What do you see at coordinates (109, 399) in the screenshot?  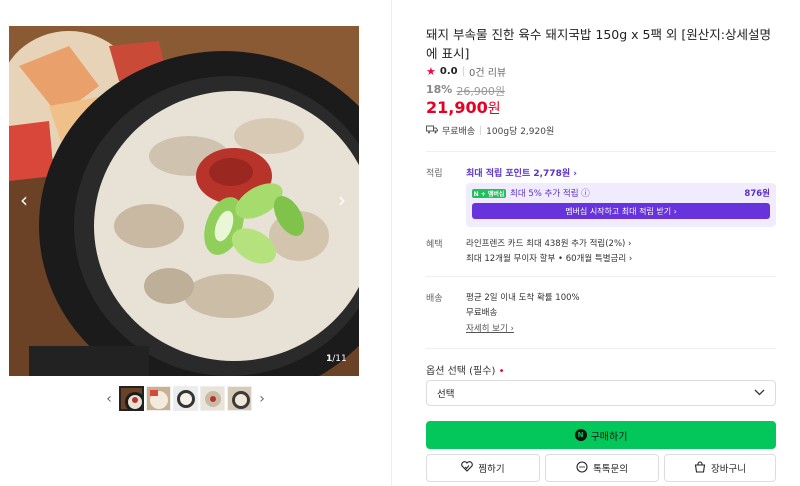 I see `thumb-prev-arrow: ‹` at bounding box center [109, 399].